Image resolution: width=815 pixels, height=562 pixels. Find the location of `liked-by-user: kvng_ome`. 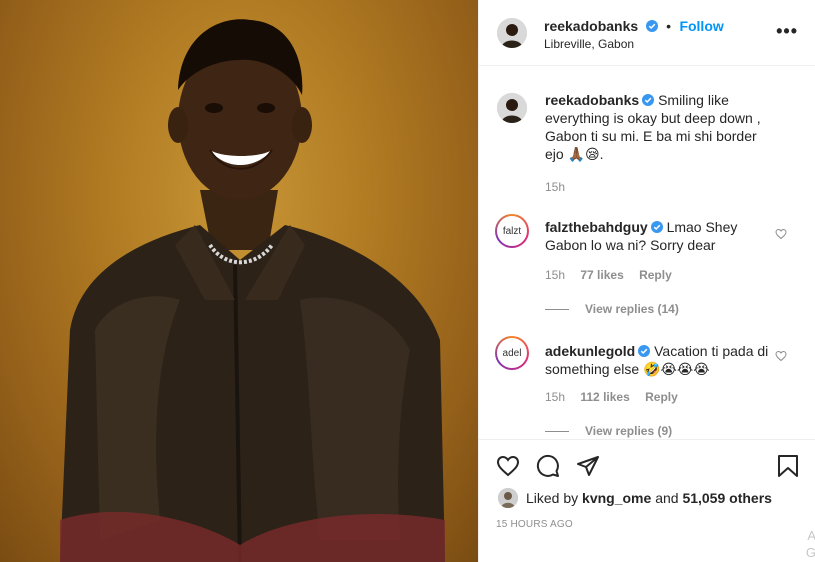

liked-by-user: kvng_ome is located at coordinates (616, 498).